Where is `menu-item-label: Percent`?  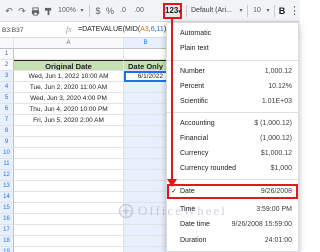 menu-item-label: Percent is located at coordinates (192, 86).